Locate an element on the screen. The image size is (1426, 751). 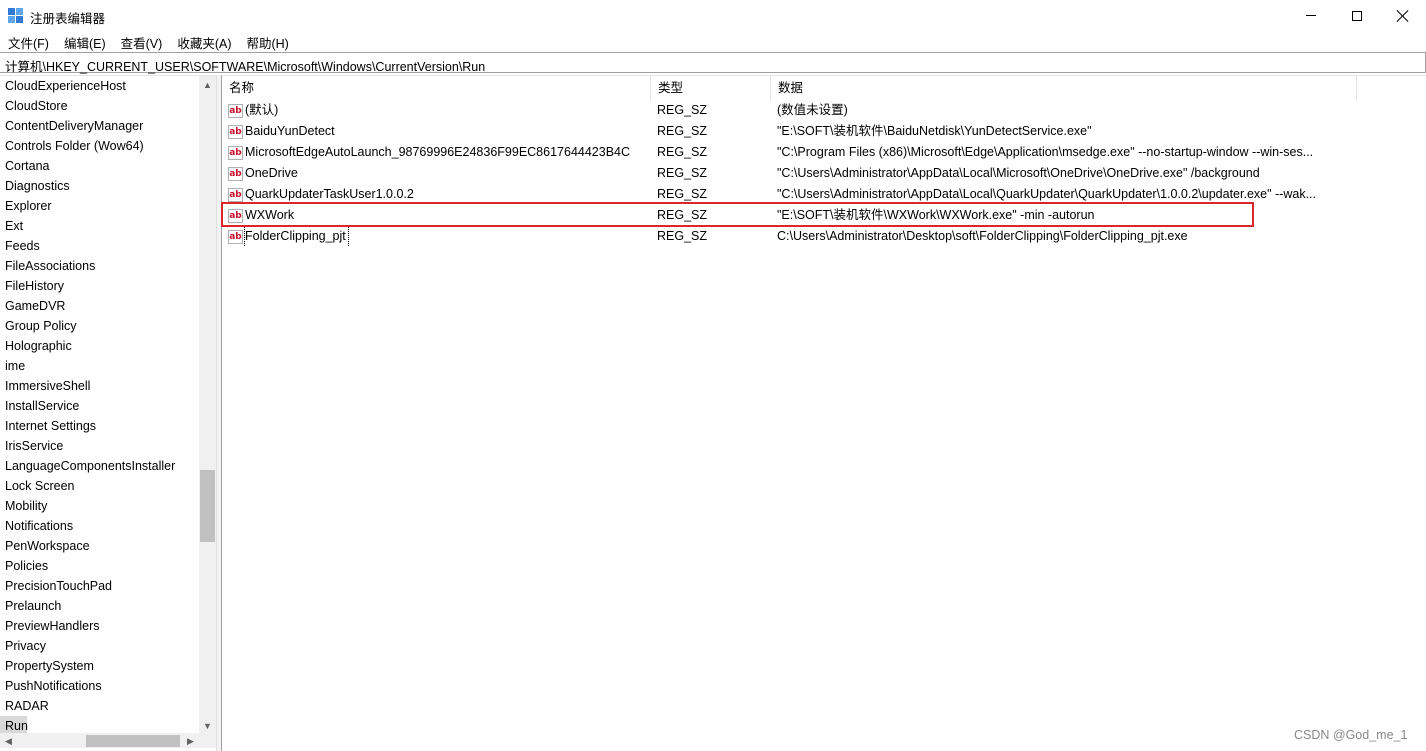
maximize-button is located at coordinates (1357, 15).